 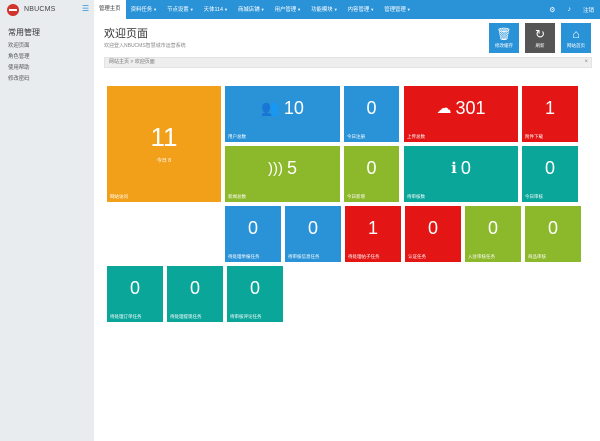 I want to click on tile-label: 待处理订单任务, so click(x=126, y=316).